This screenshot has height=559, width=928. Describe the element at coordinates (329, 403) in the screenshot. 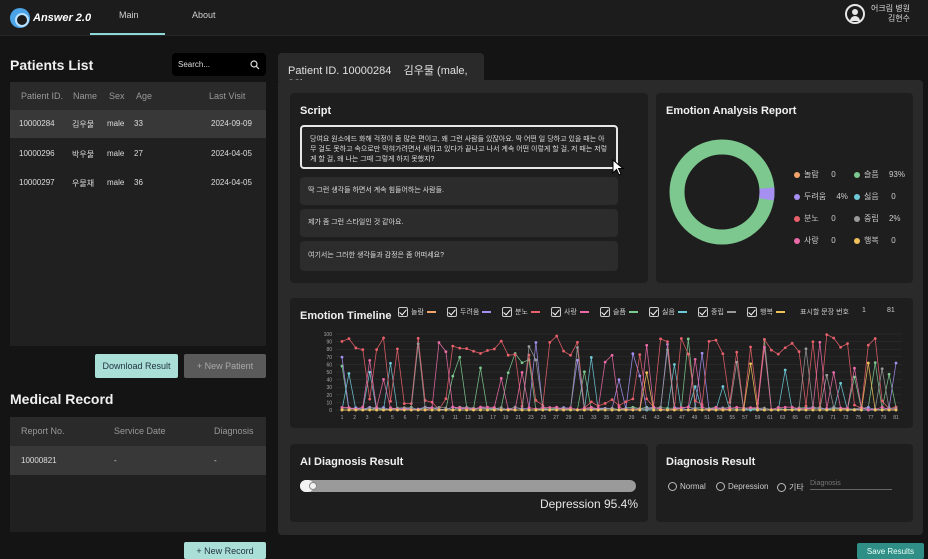

I see `y-tick-label: 10` at that location.